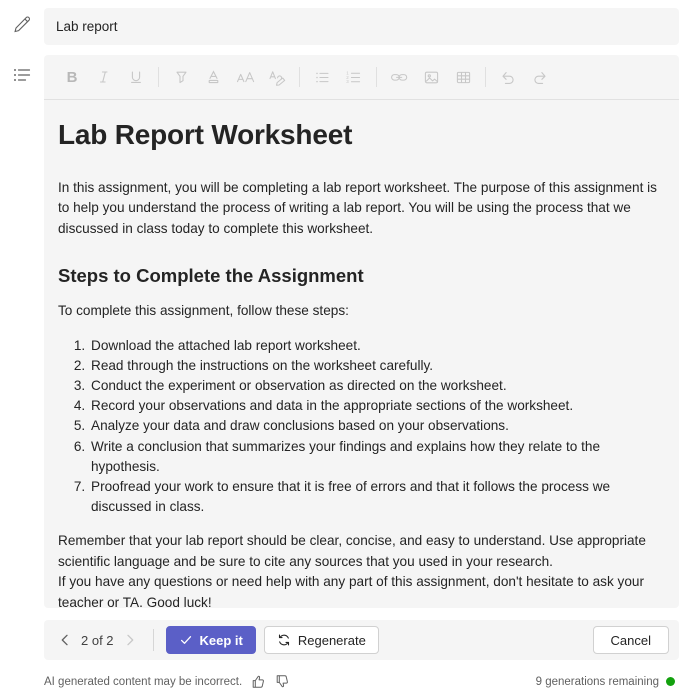 The width and height of the screenshot is (687, 695). I want to click on pagination: 2 of 2, so click(97, 640).